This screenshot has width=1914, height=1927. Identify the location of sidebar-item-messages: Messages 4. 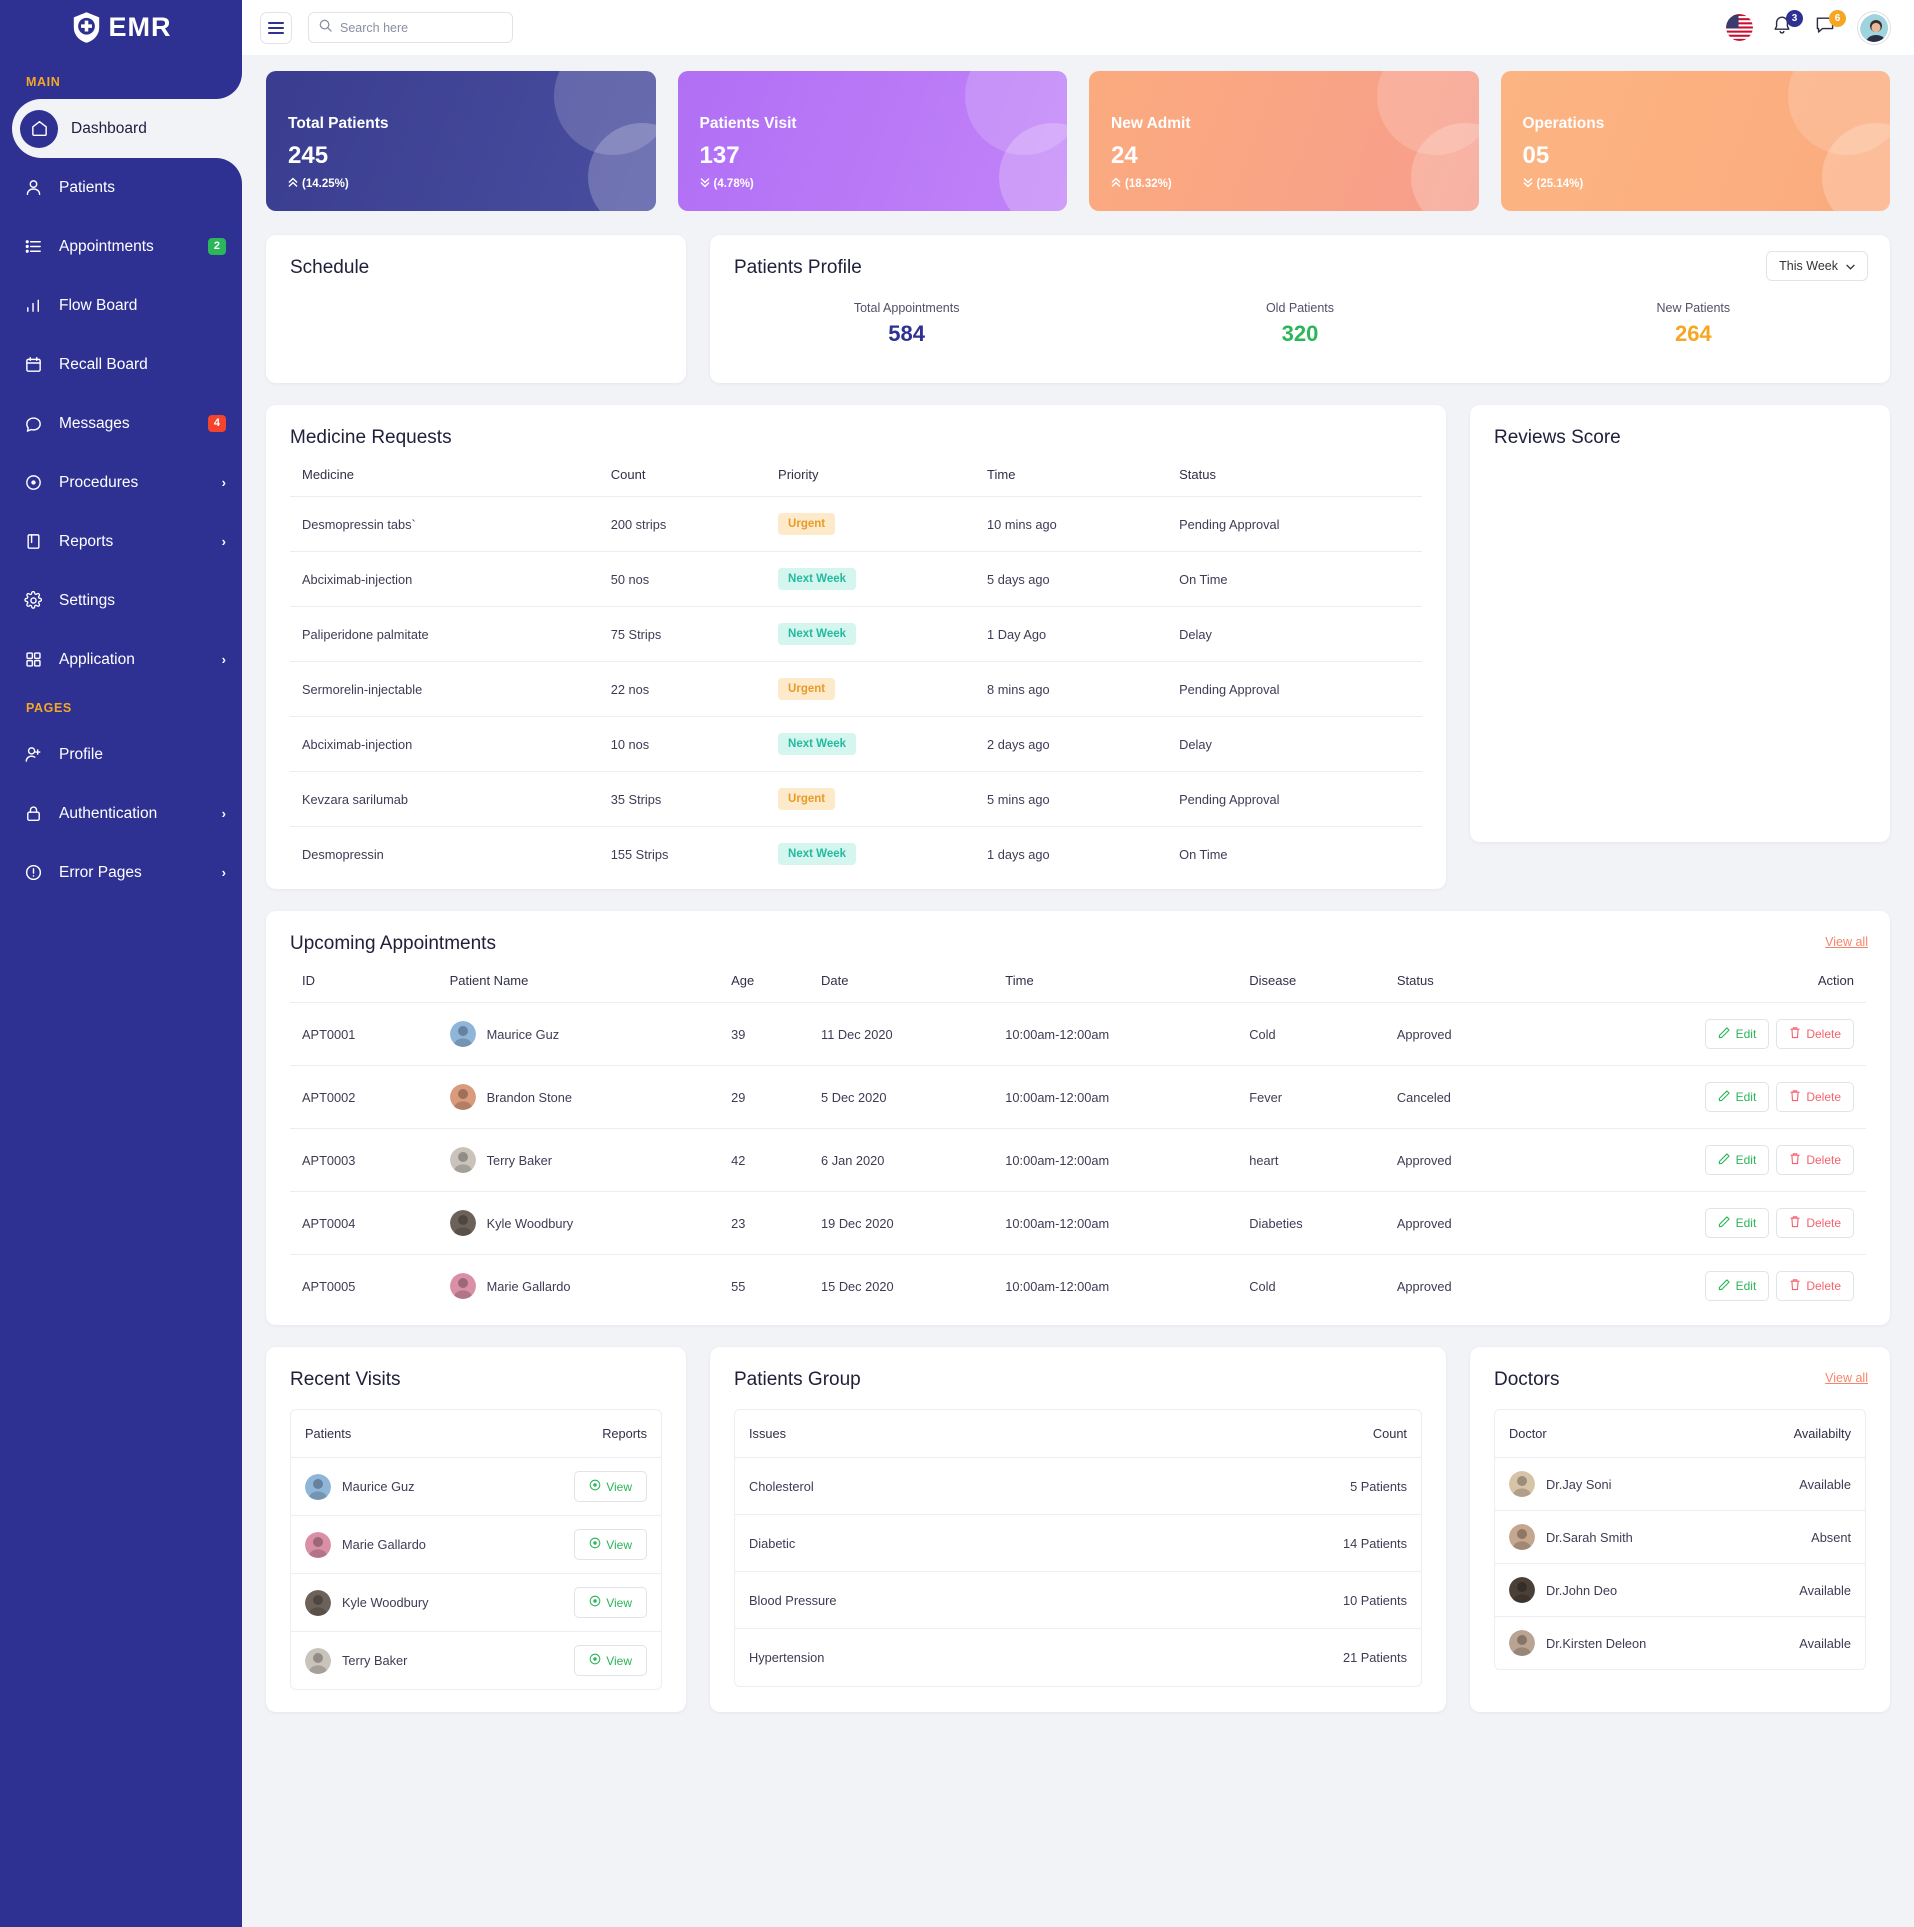
(121, 423).